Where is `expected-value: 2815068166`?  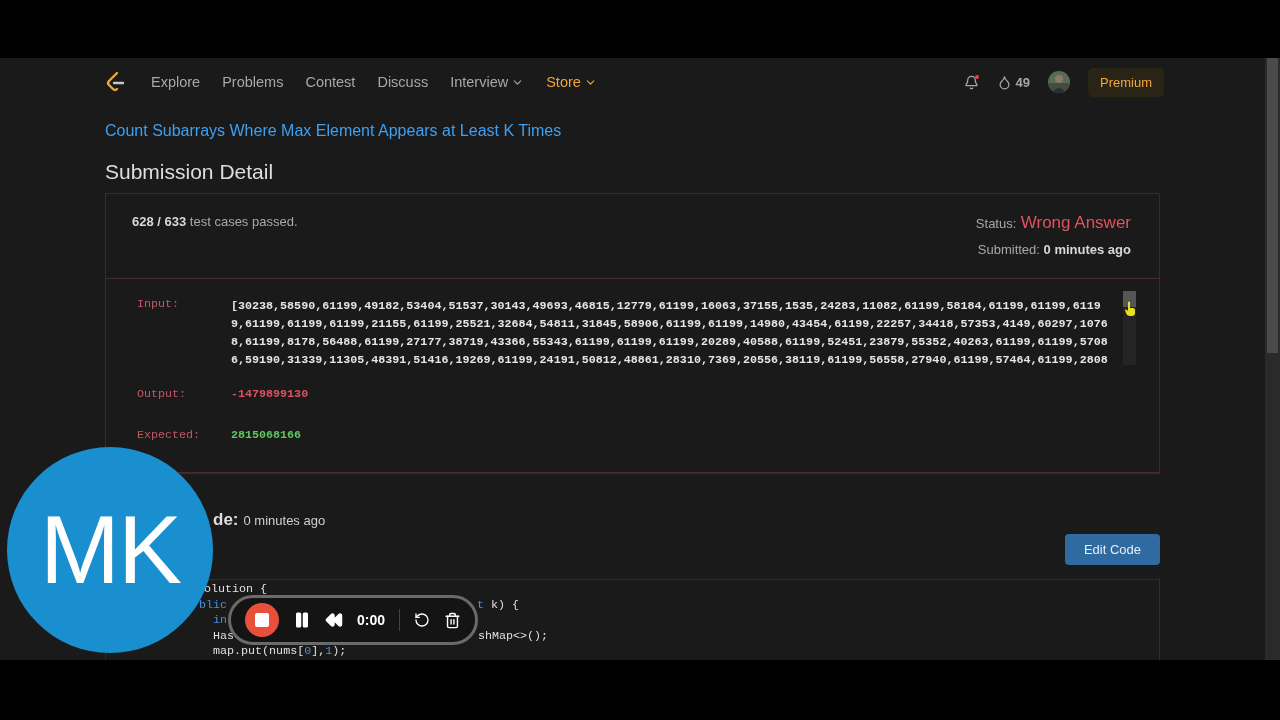
expected-value: 2815068166 is located at coordinates (267, 435).